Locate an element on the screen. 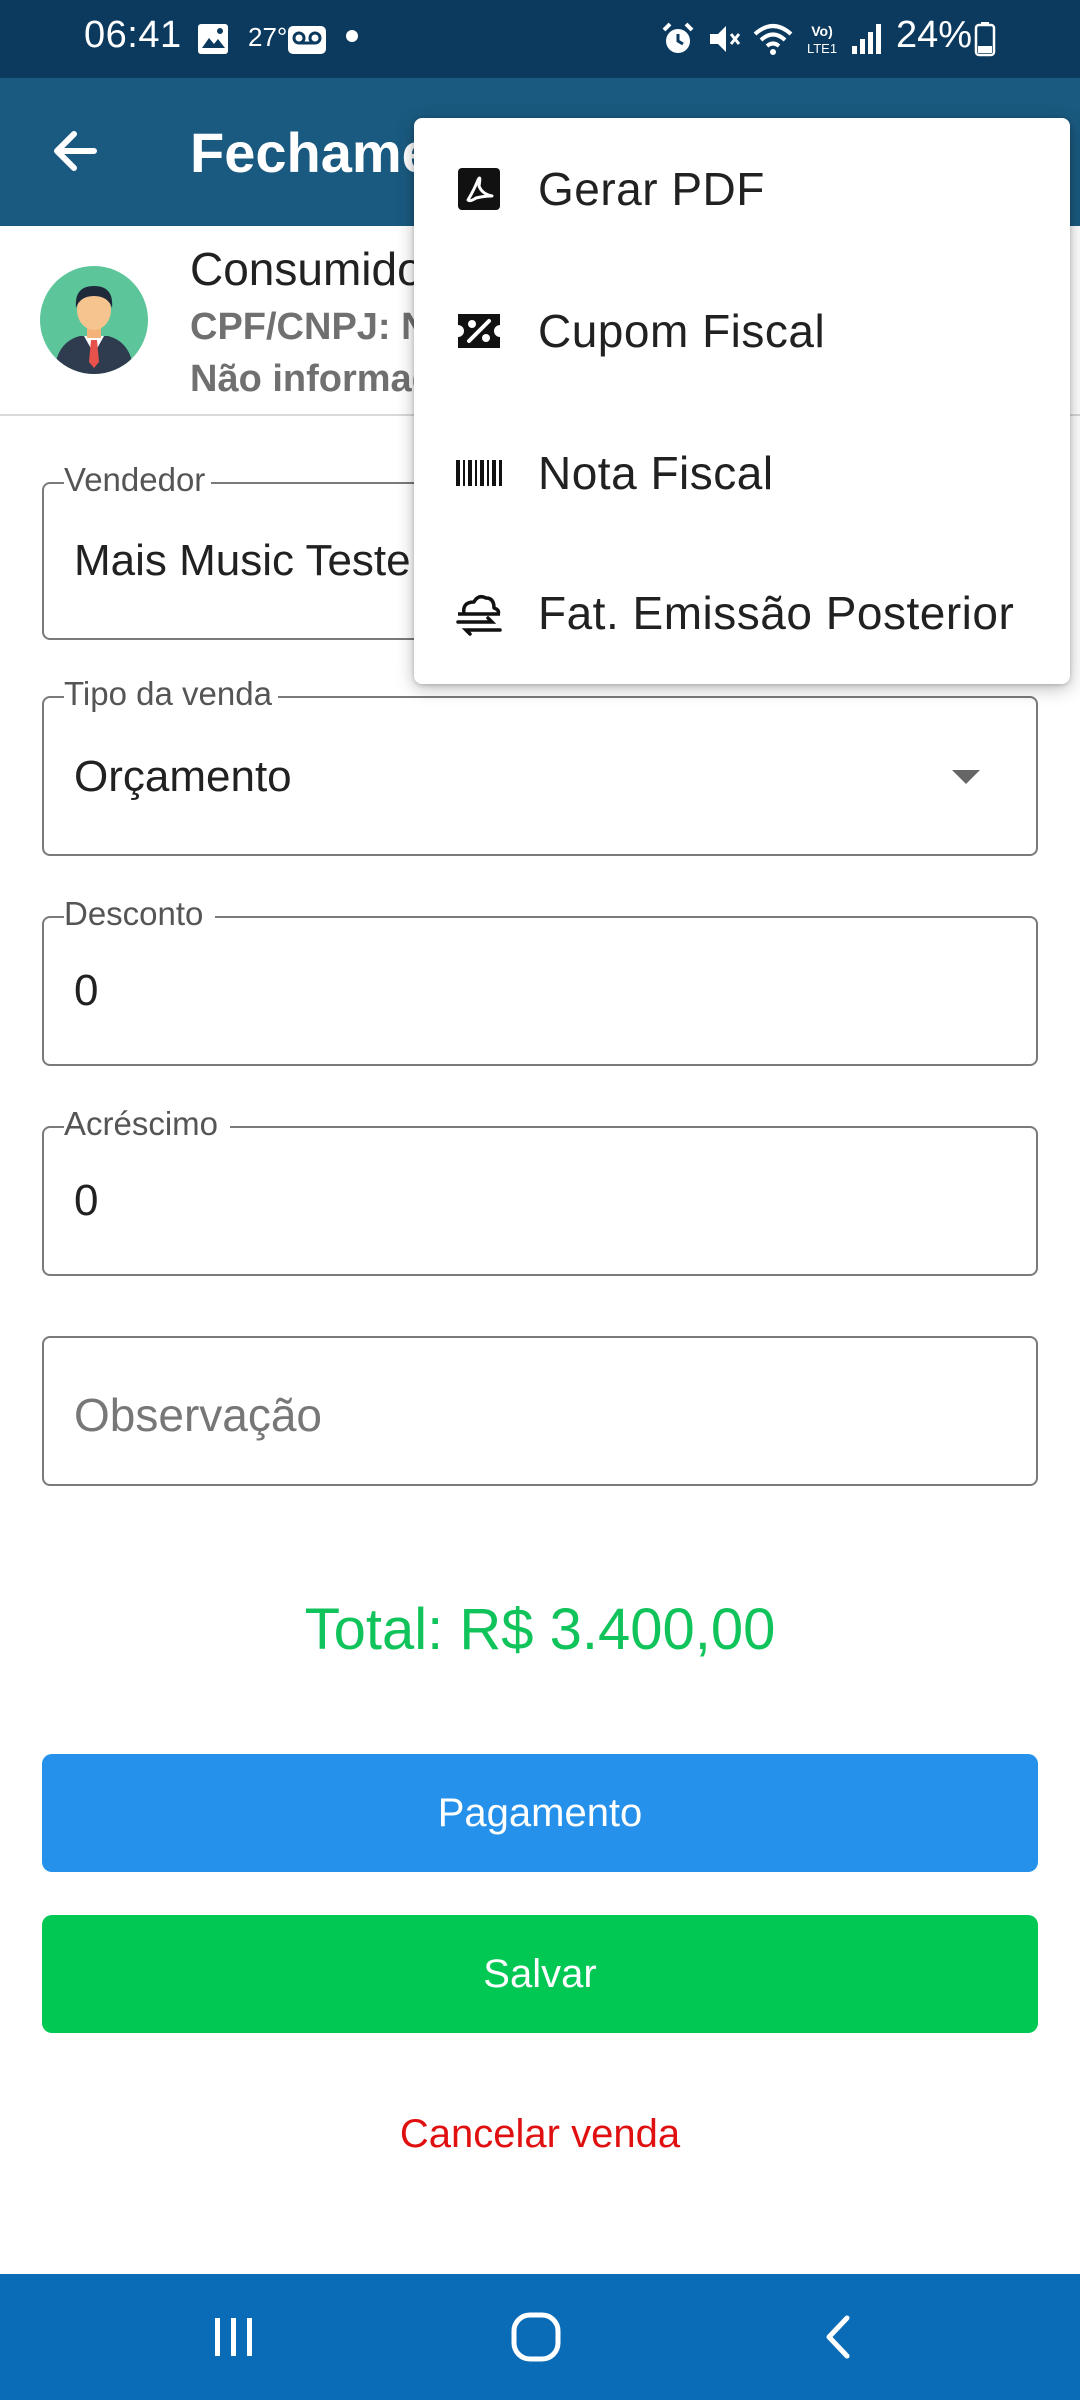  surcharge-field: Acréscimo 0 is located at coordinates (540, 1190).